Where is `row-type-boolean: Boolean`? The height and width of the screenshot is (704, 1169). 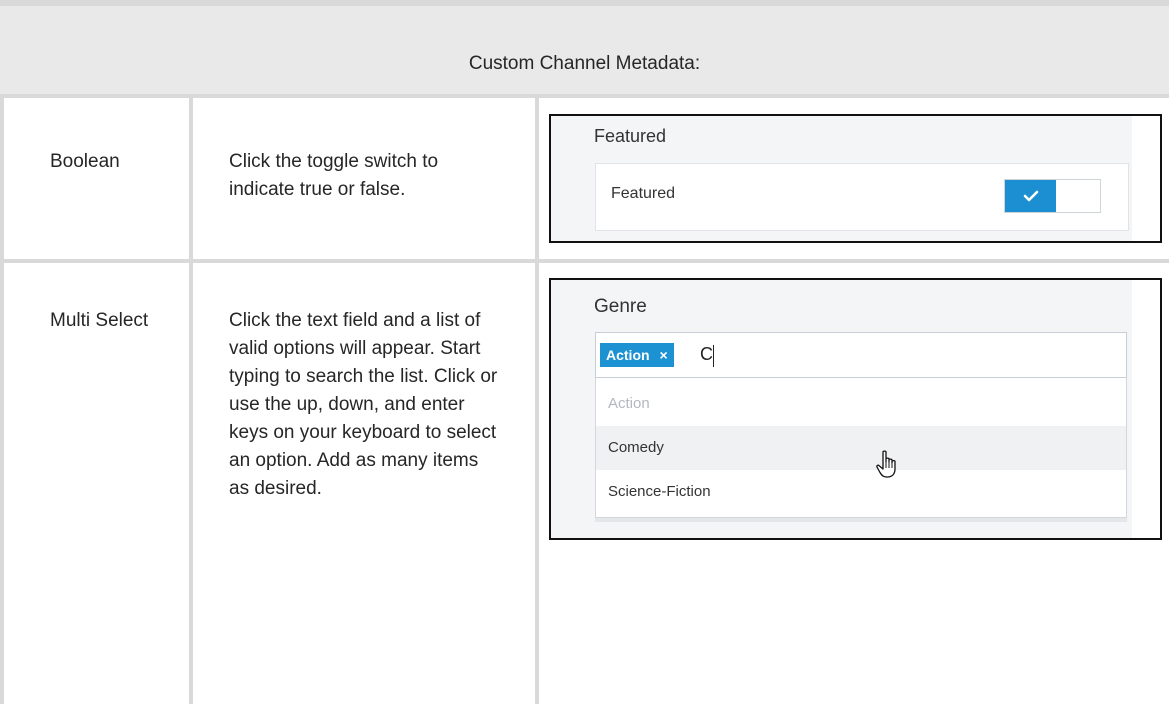 row-type-boolean: Boolean is located at coordinates (85, 161).